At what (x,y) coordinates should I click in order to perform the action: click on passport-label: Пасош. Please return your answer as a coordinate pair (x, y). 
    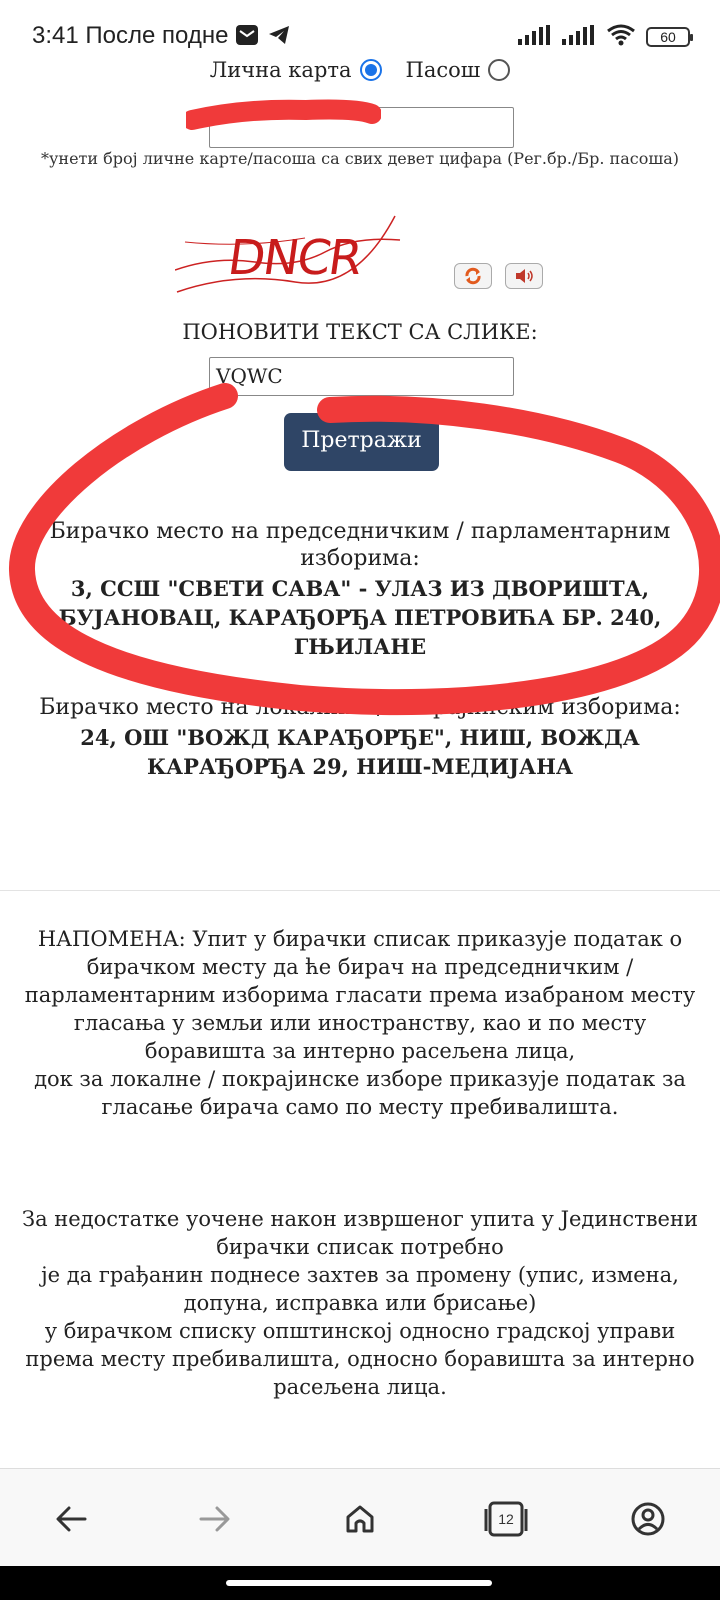
    Looking at the image, I should click on (443, 70).